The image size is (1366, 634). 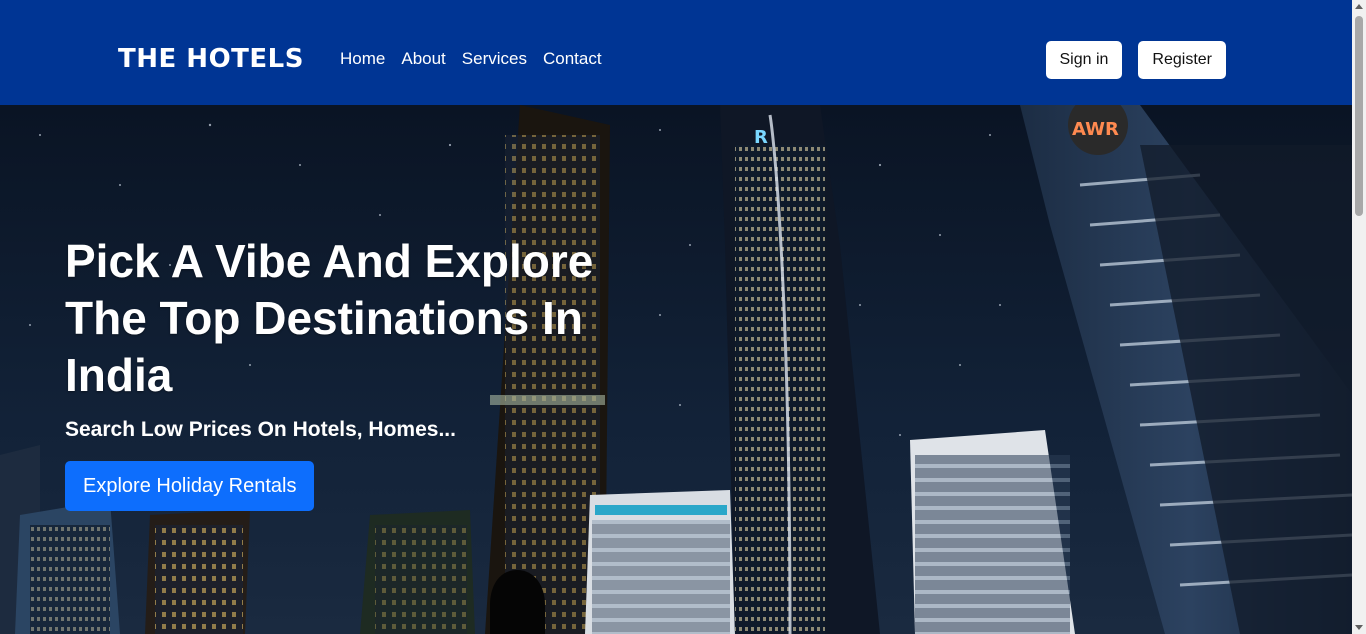 What do you see at coordinates (423, 59) in the screenshot?
I see `nav-link-about: About` at bounding box center [423, 59].